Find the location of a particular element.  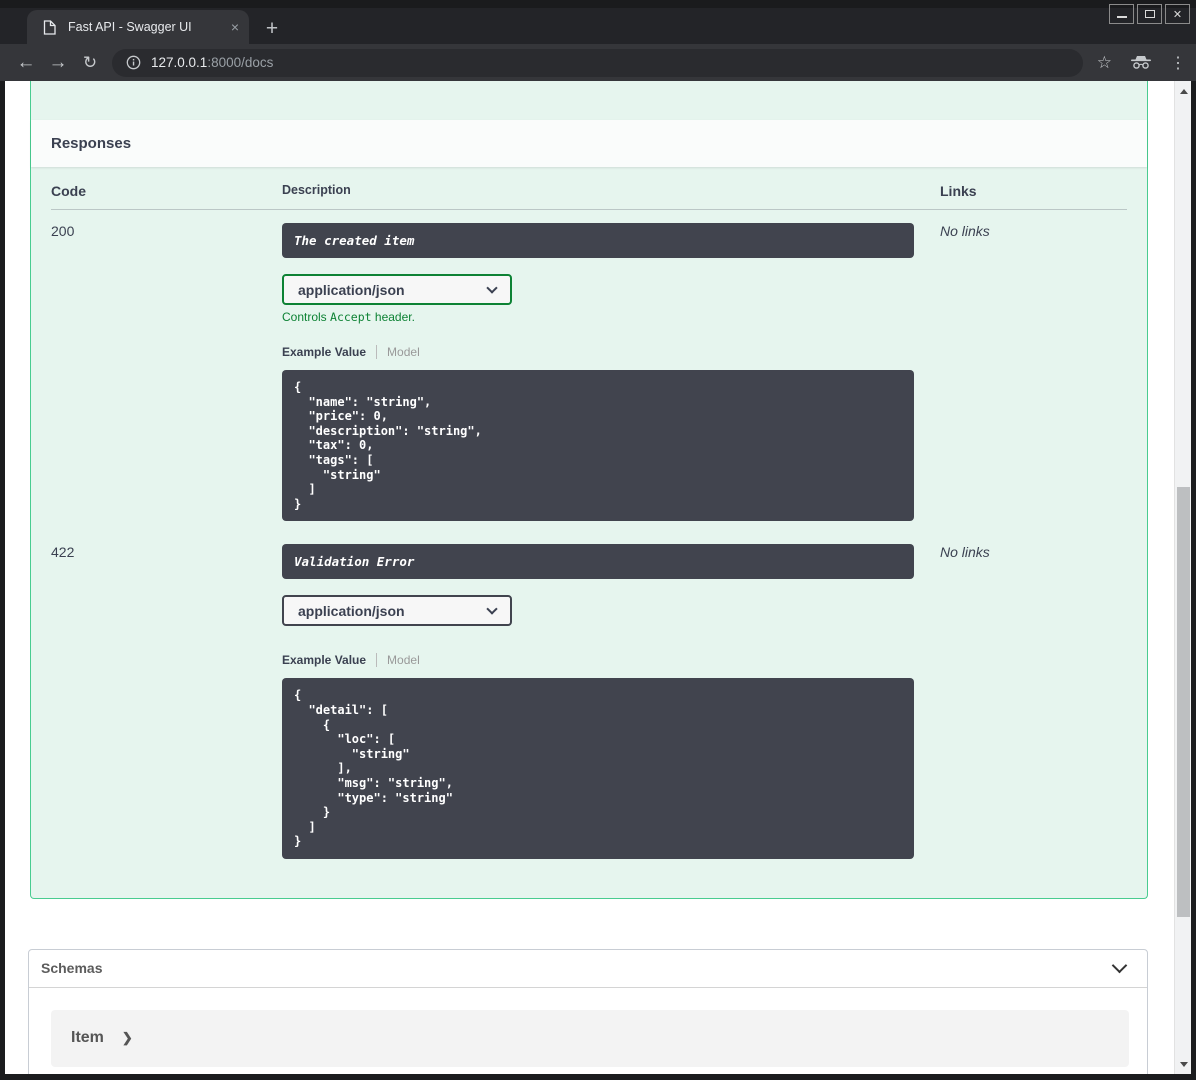

page-icon is located at coordinates (49, 27).